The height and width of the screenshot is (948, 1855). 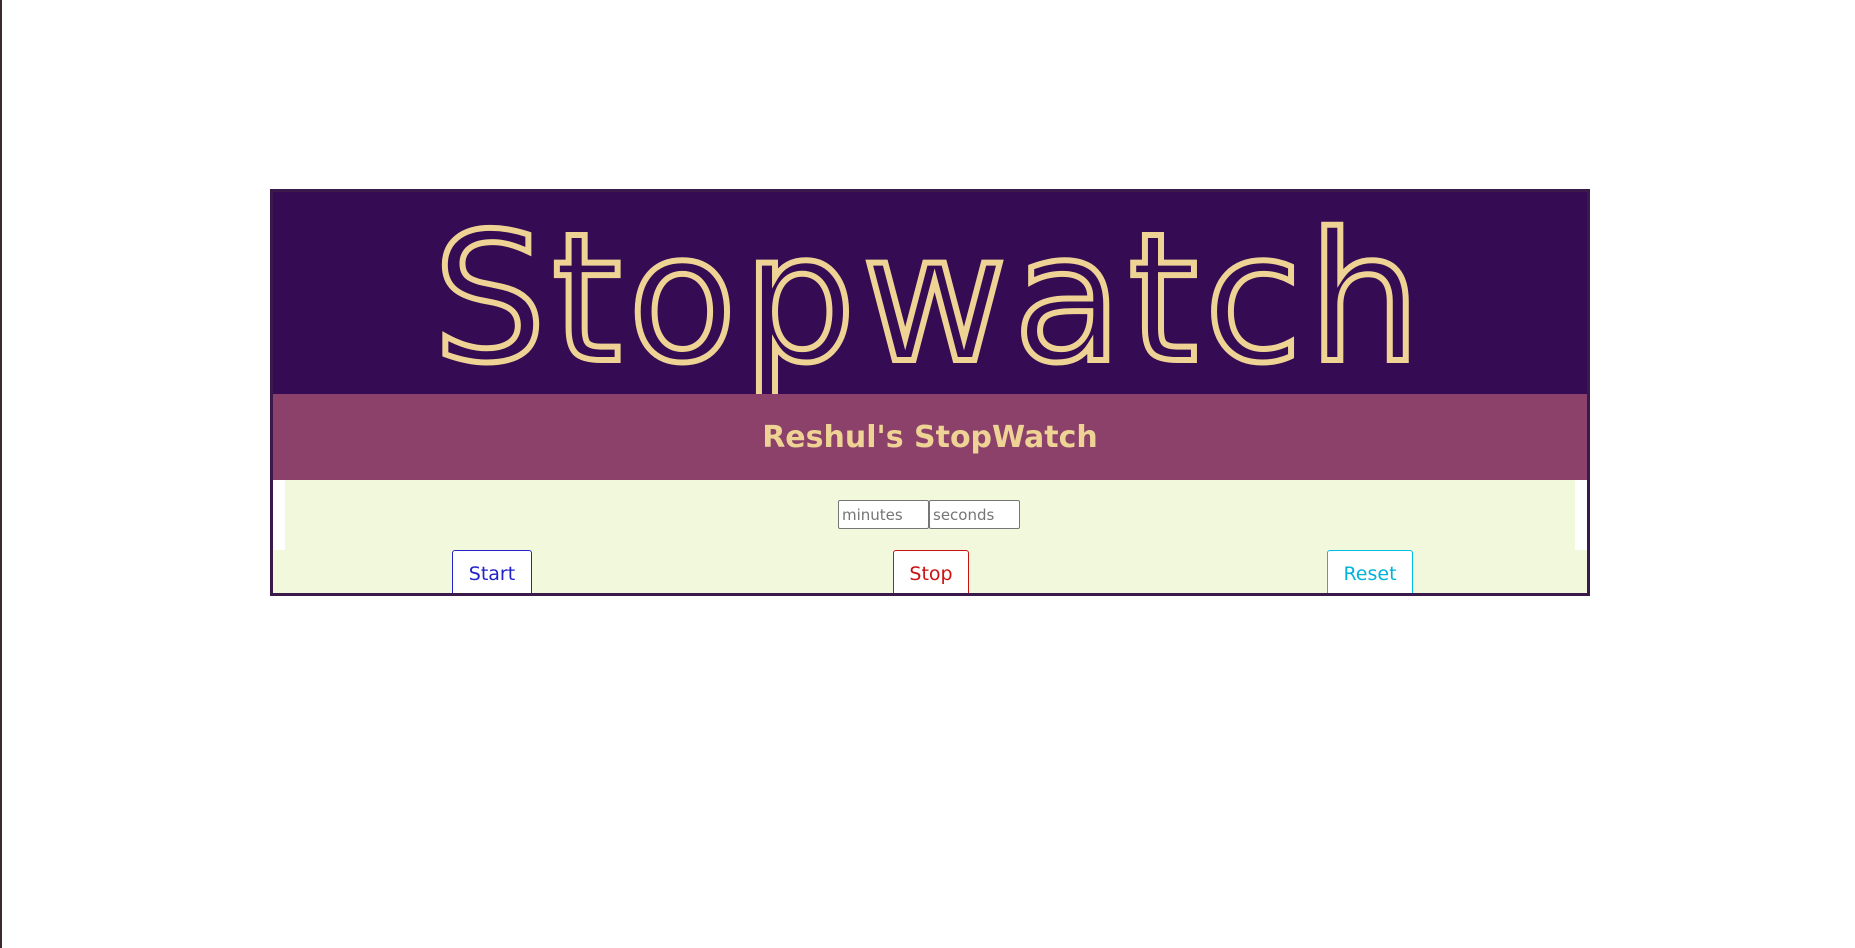 I want to click on seconds-input, so click(x=974, y=514).